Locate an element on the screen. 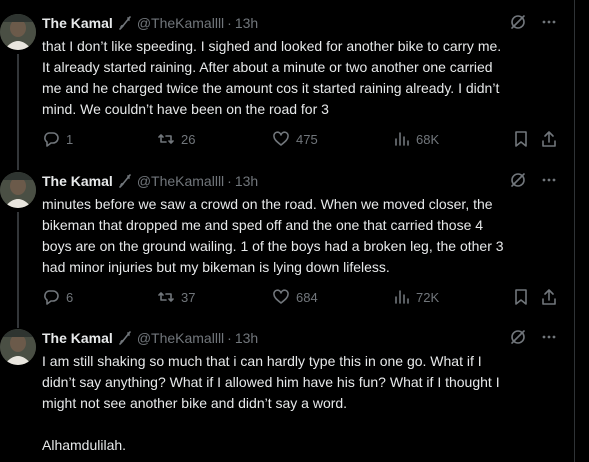 The width and height of the screenshot is (589, 462). view-count: 68K is located at coordinates (428, 139).